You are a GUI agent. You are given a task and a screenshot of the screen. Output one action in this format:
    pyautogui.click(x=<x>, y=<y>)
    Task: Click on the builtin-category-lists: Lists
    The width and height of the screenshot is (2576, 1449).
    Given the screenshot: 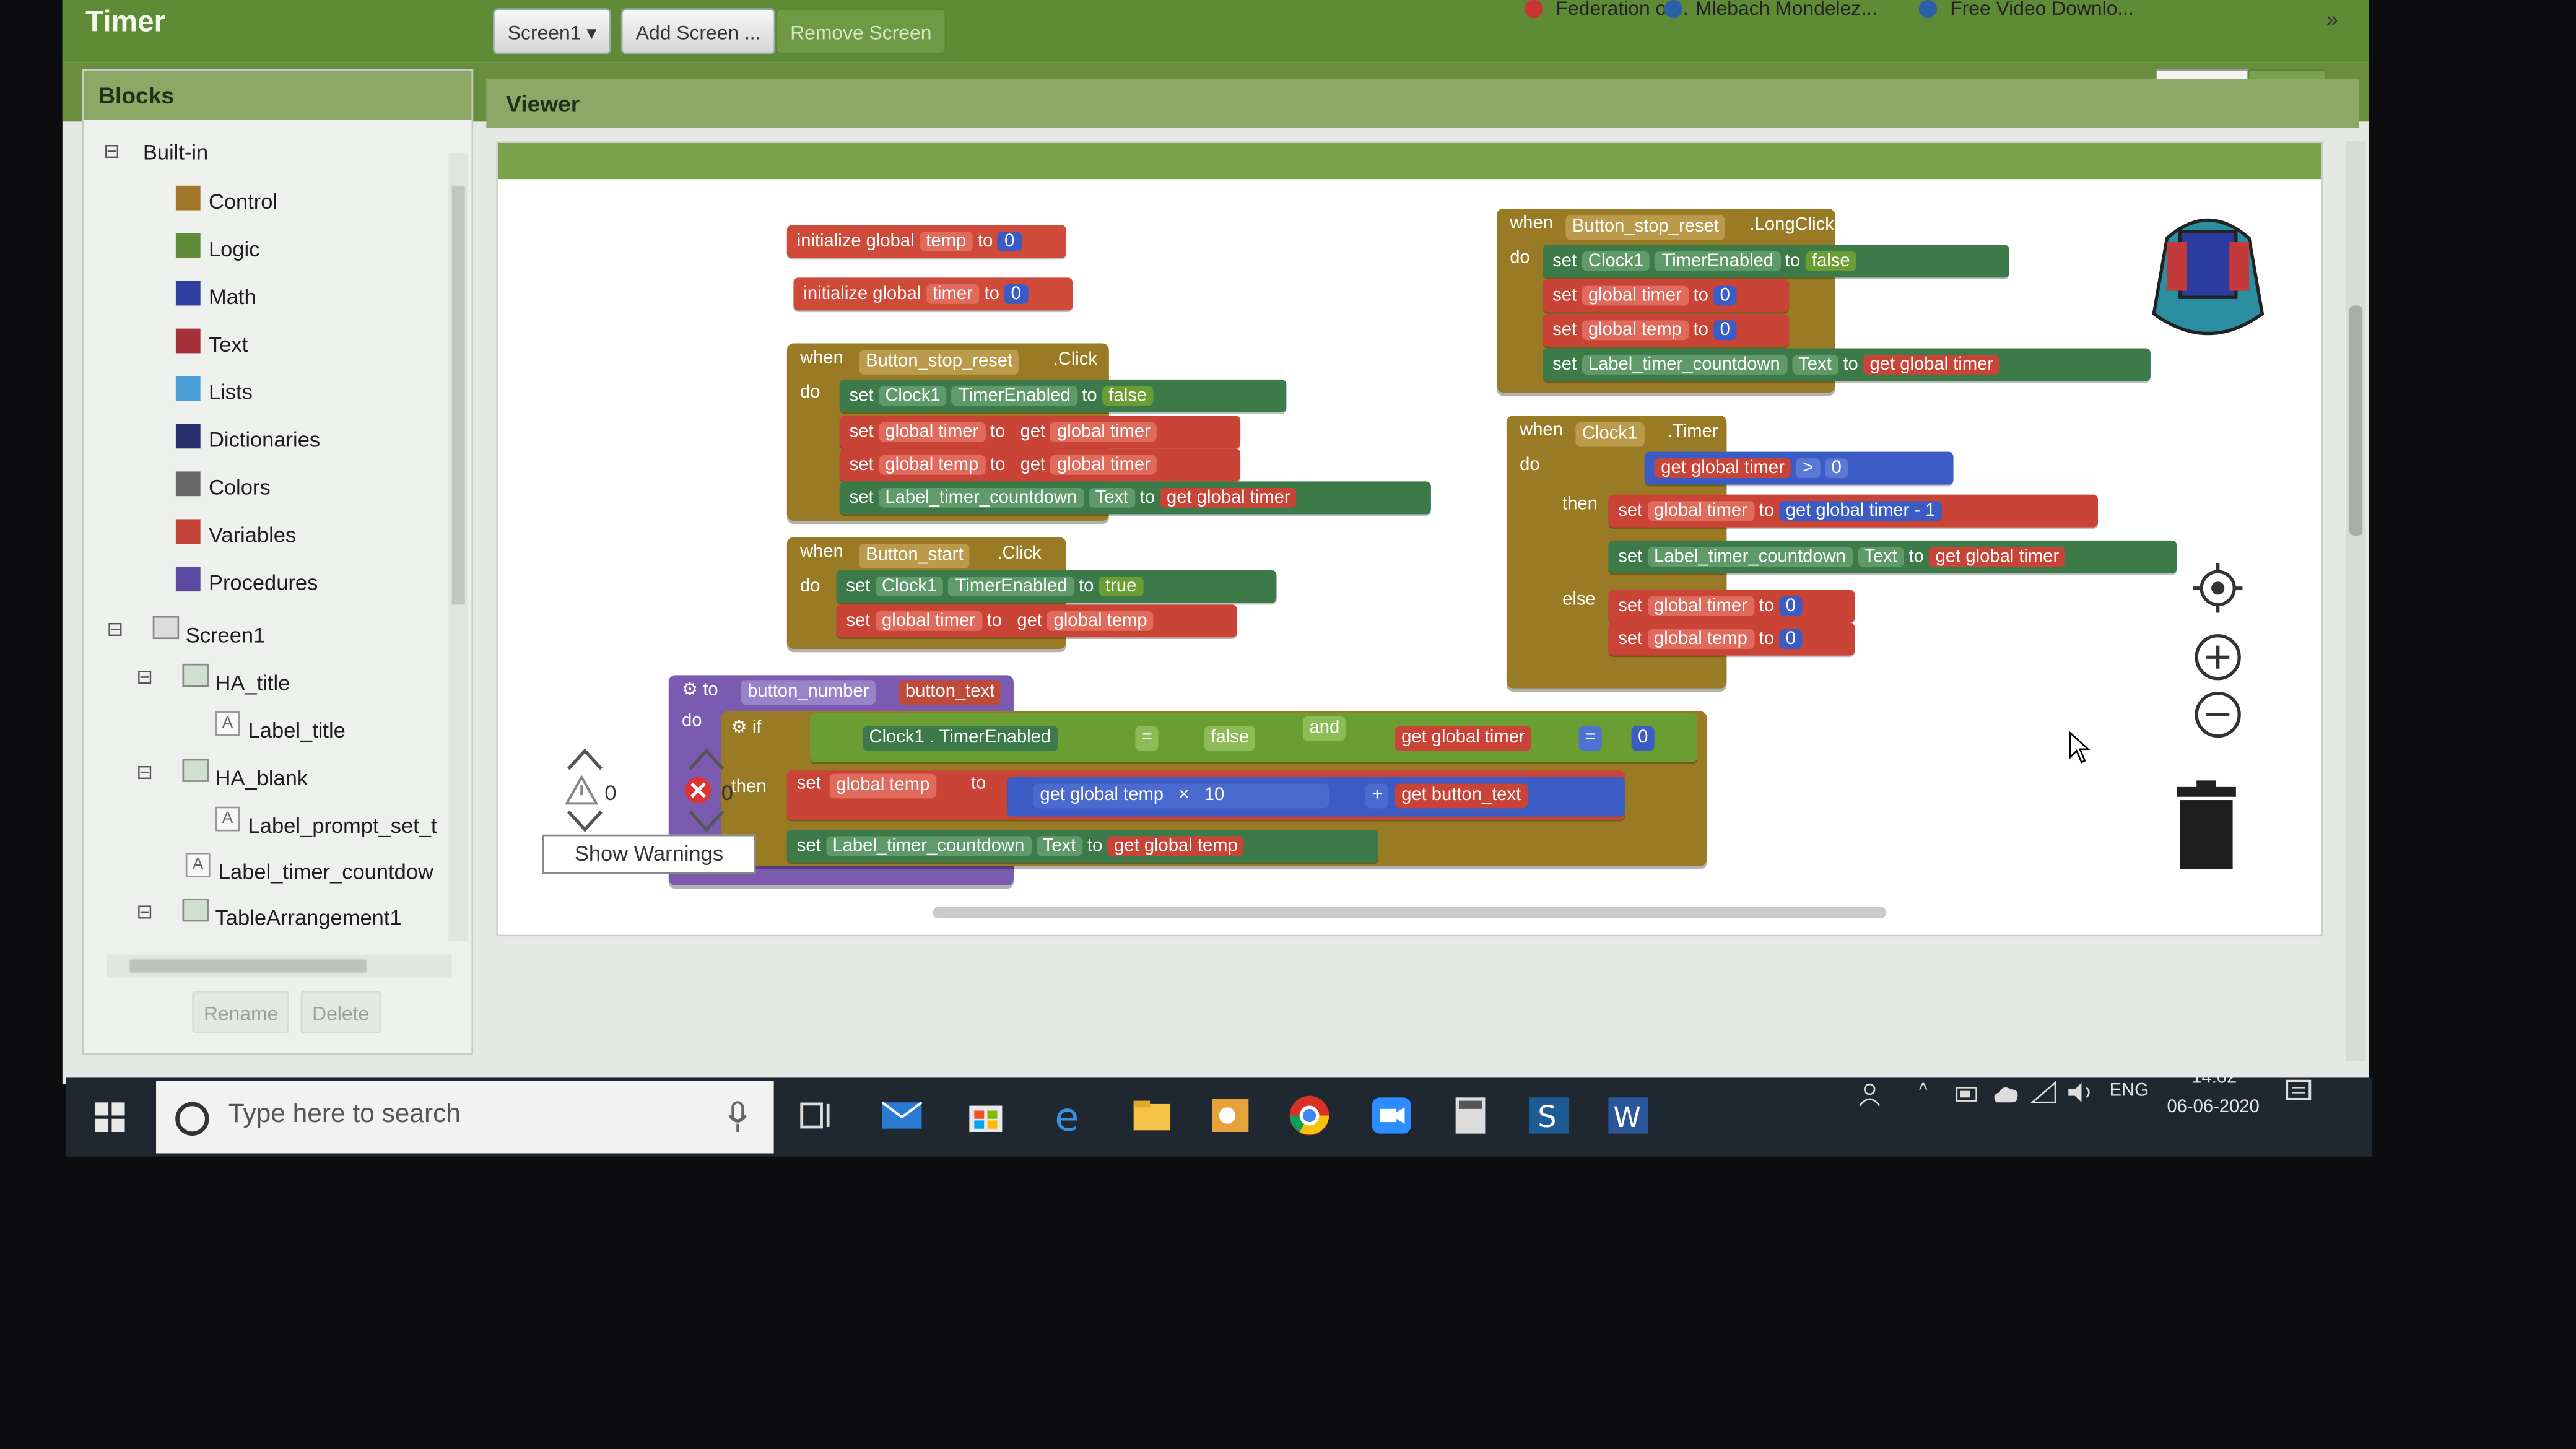 What is the action you would take?
    pyautogui.click(x=231, y=392)
    